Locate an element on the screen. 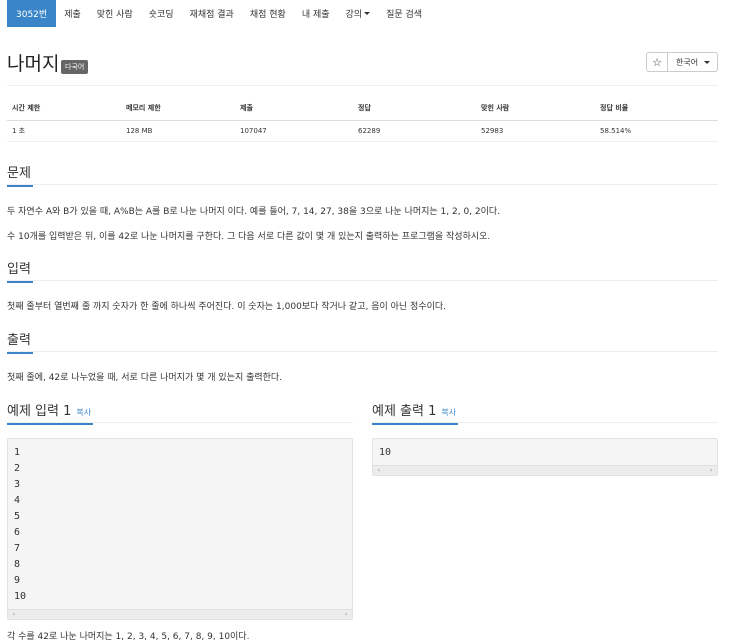 The height and width of the screenshot is (643, 750). sample-output-heading: 예제 출력 1 복사 is located at coordinates (415, 412).